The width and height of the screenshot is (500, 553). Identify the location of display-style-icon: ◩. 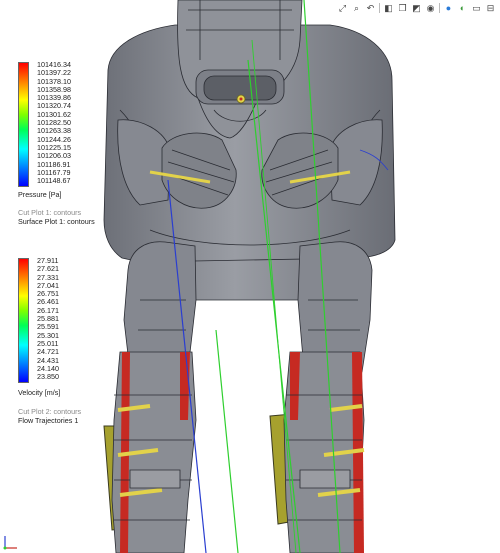
(416, 8).